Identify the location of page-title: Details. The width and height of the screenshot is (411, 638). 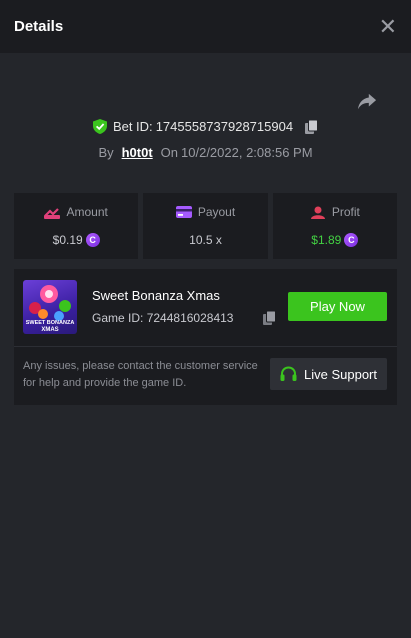
(39, 26).